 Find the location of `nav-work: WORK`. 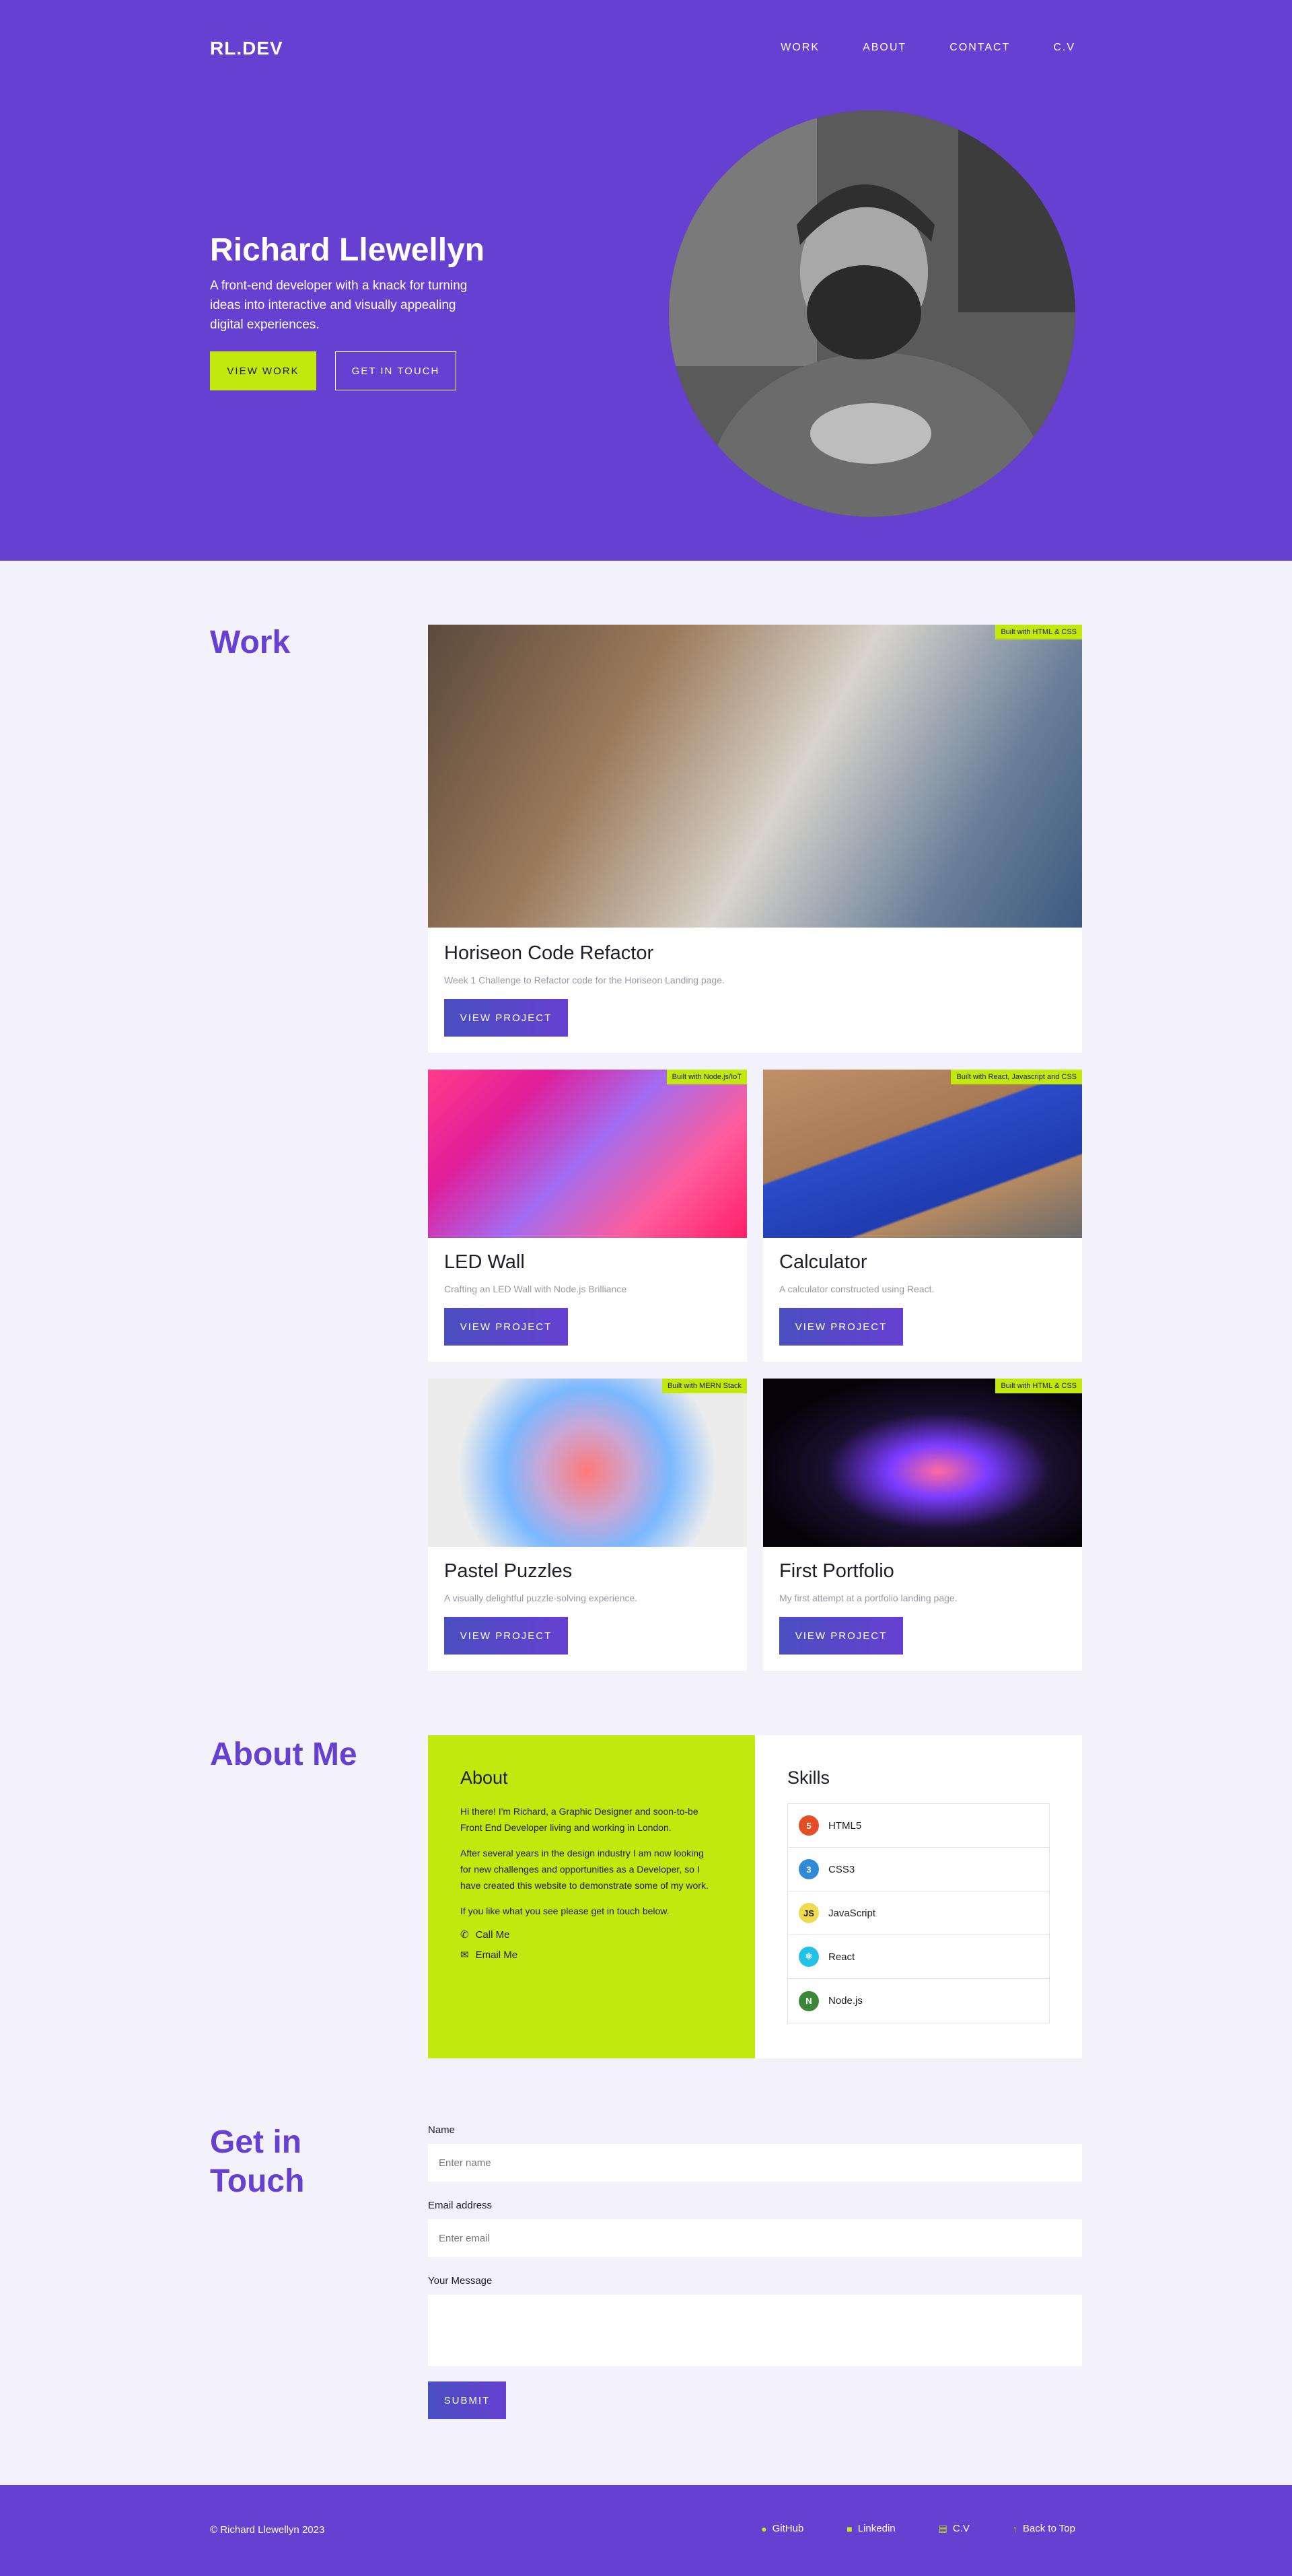

nav-work: WORK is located at coordinates (801, 48).